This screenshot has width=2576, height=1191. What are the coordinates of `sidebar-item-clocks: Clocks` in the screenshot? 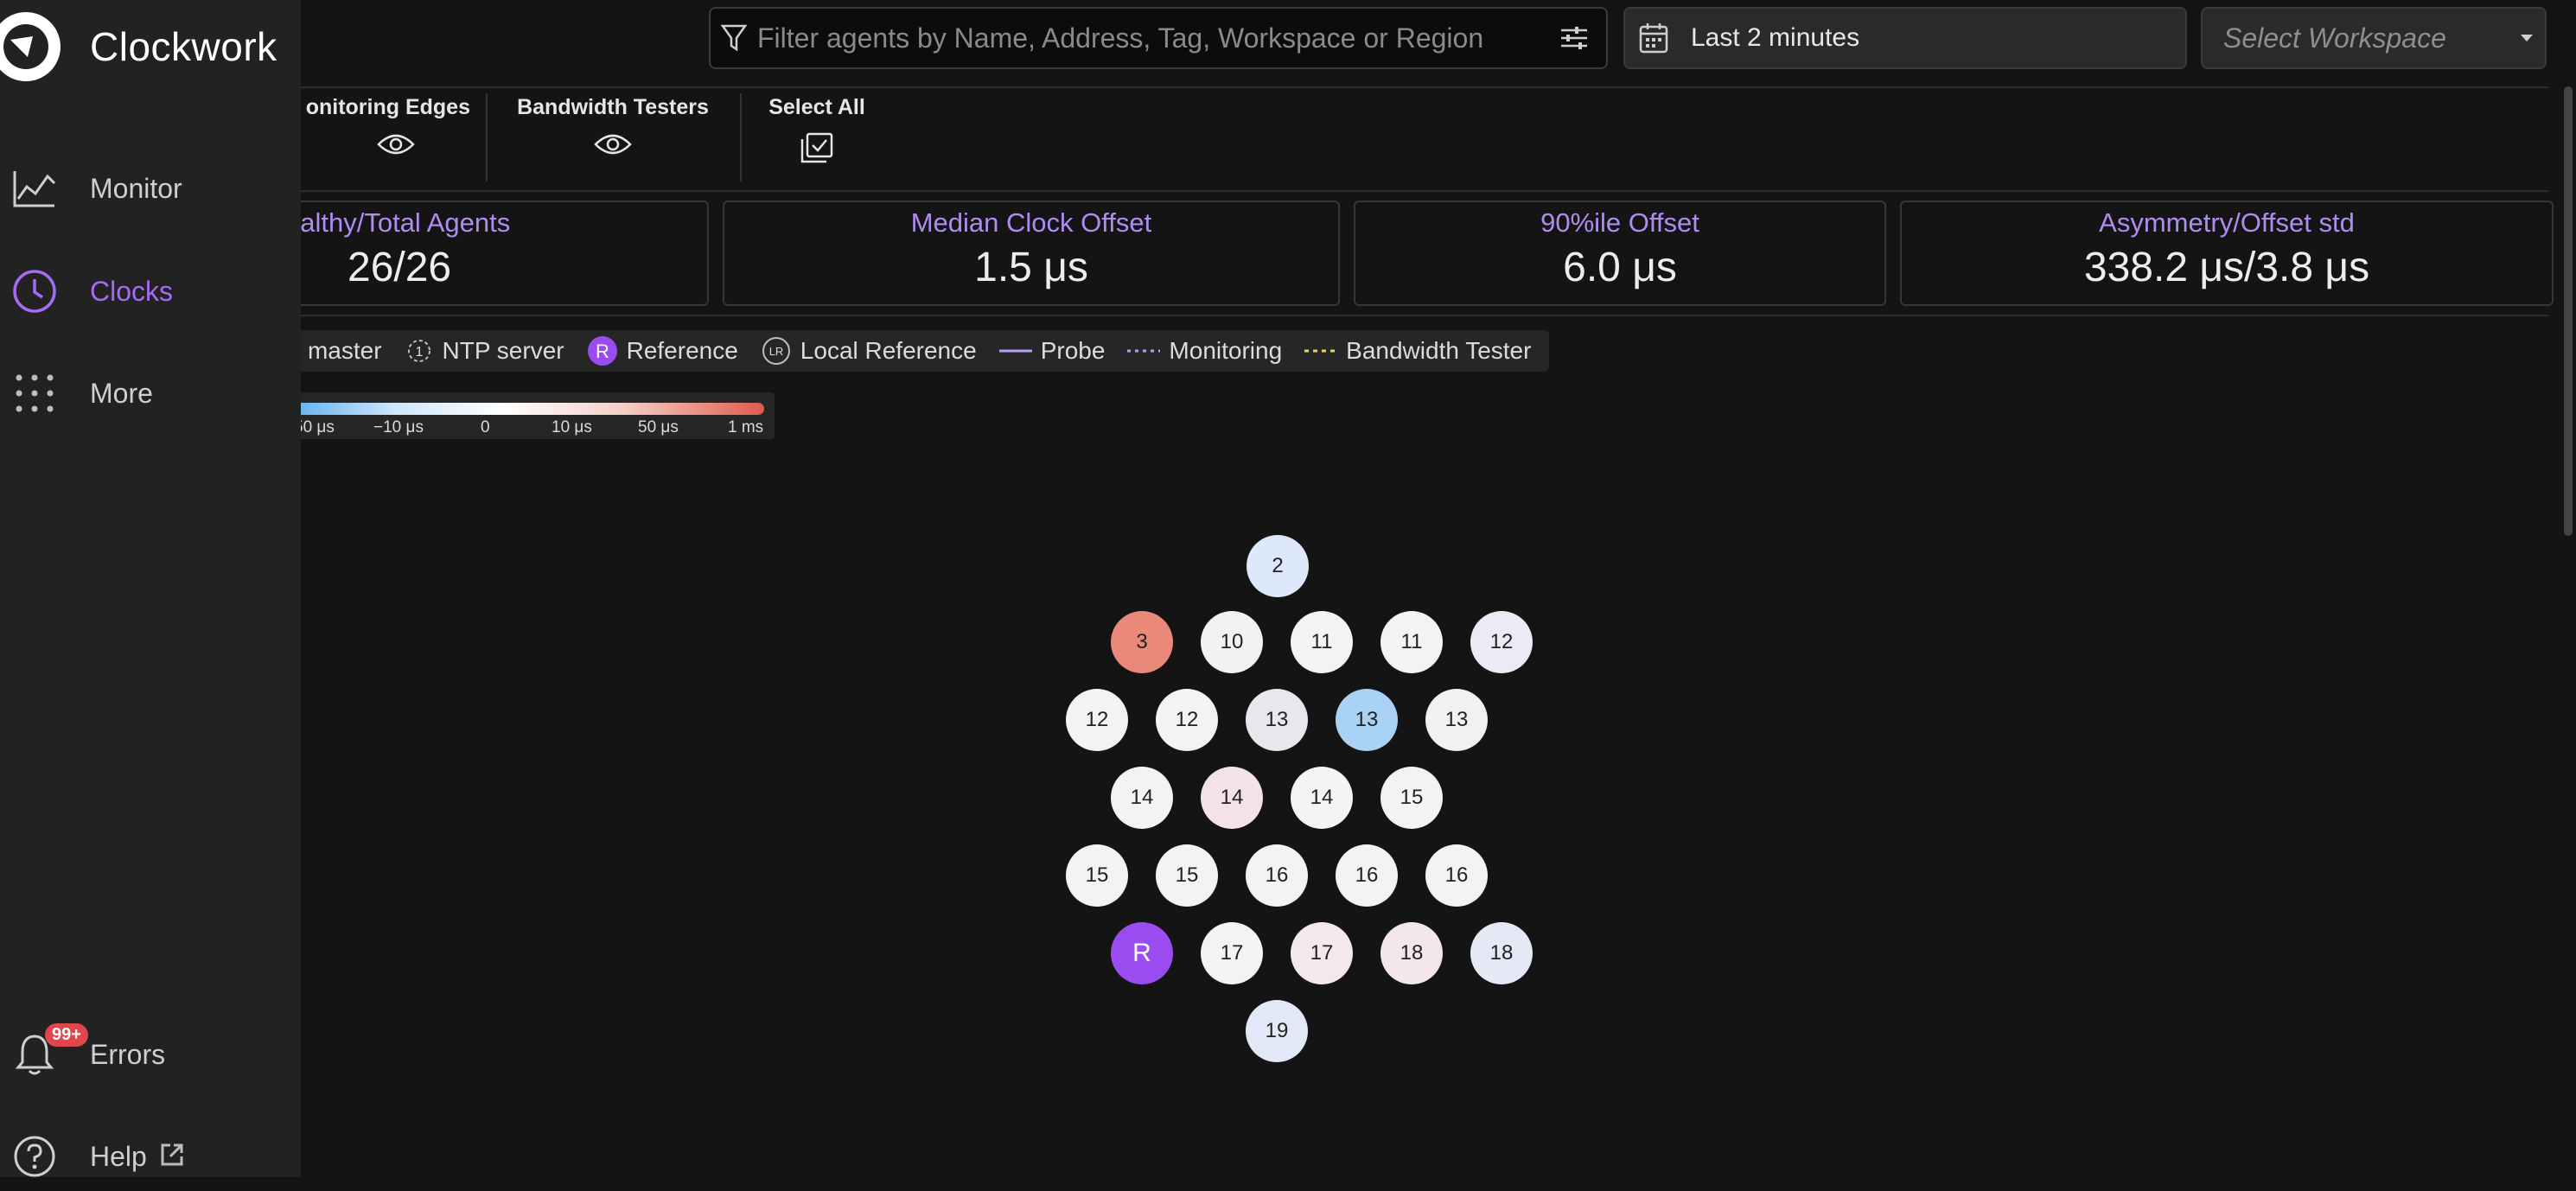 It's located at (86, 291).